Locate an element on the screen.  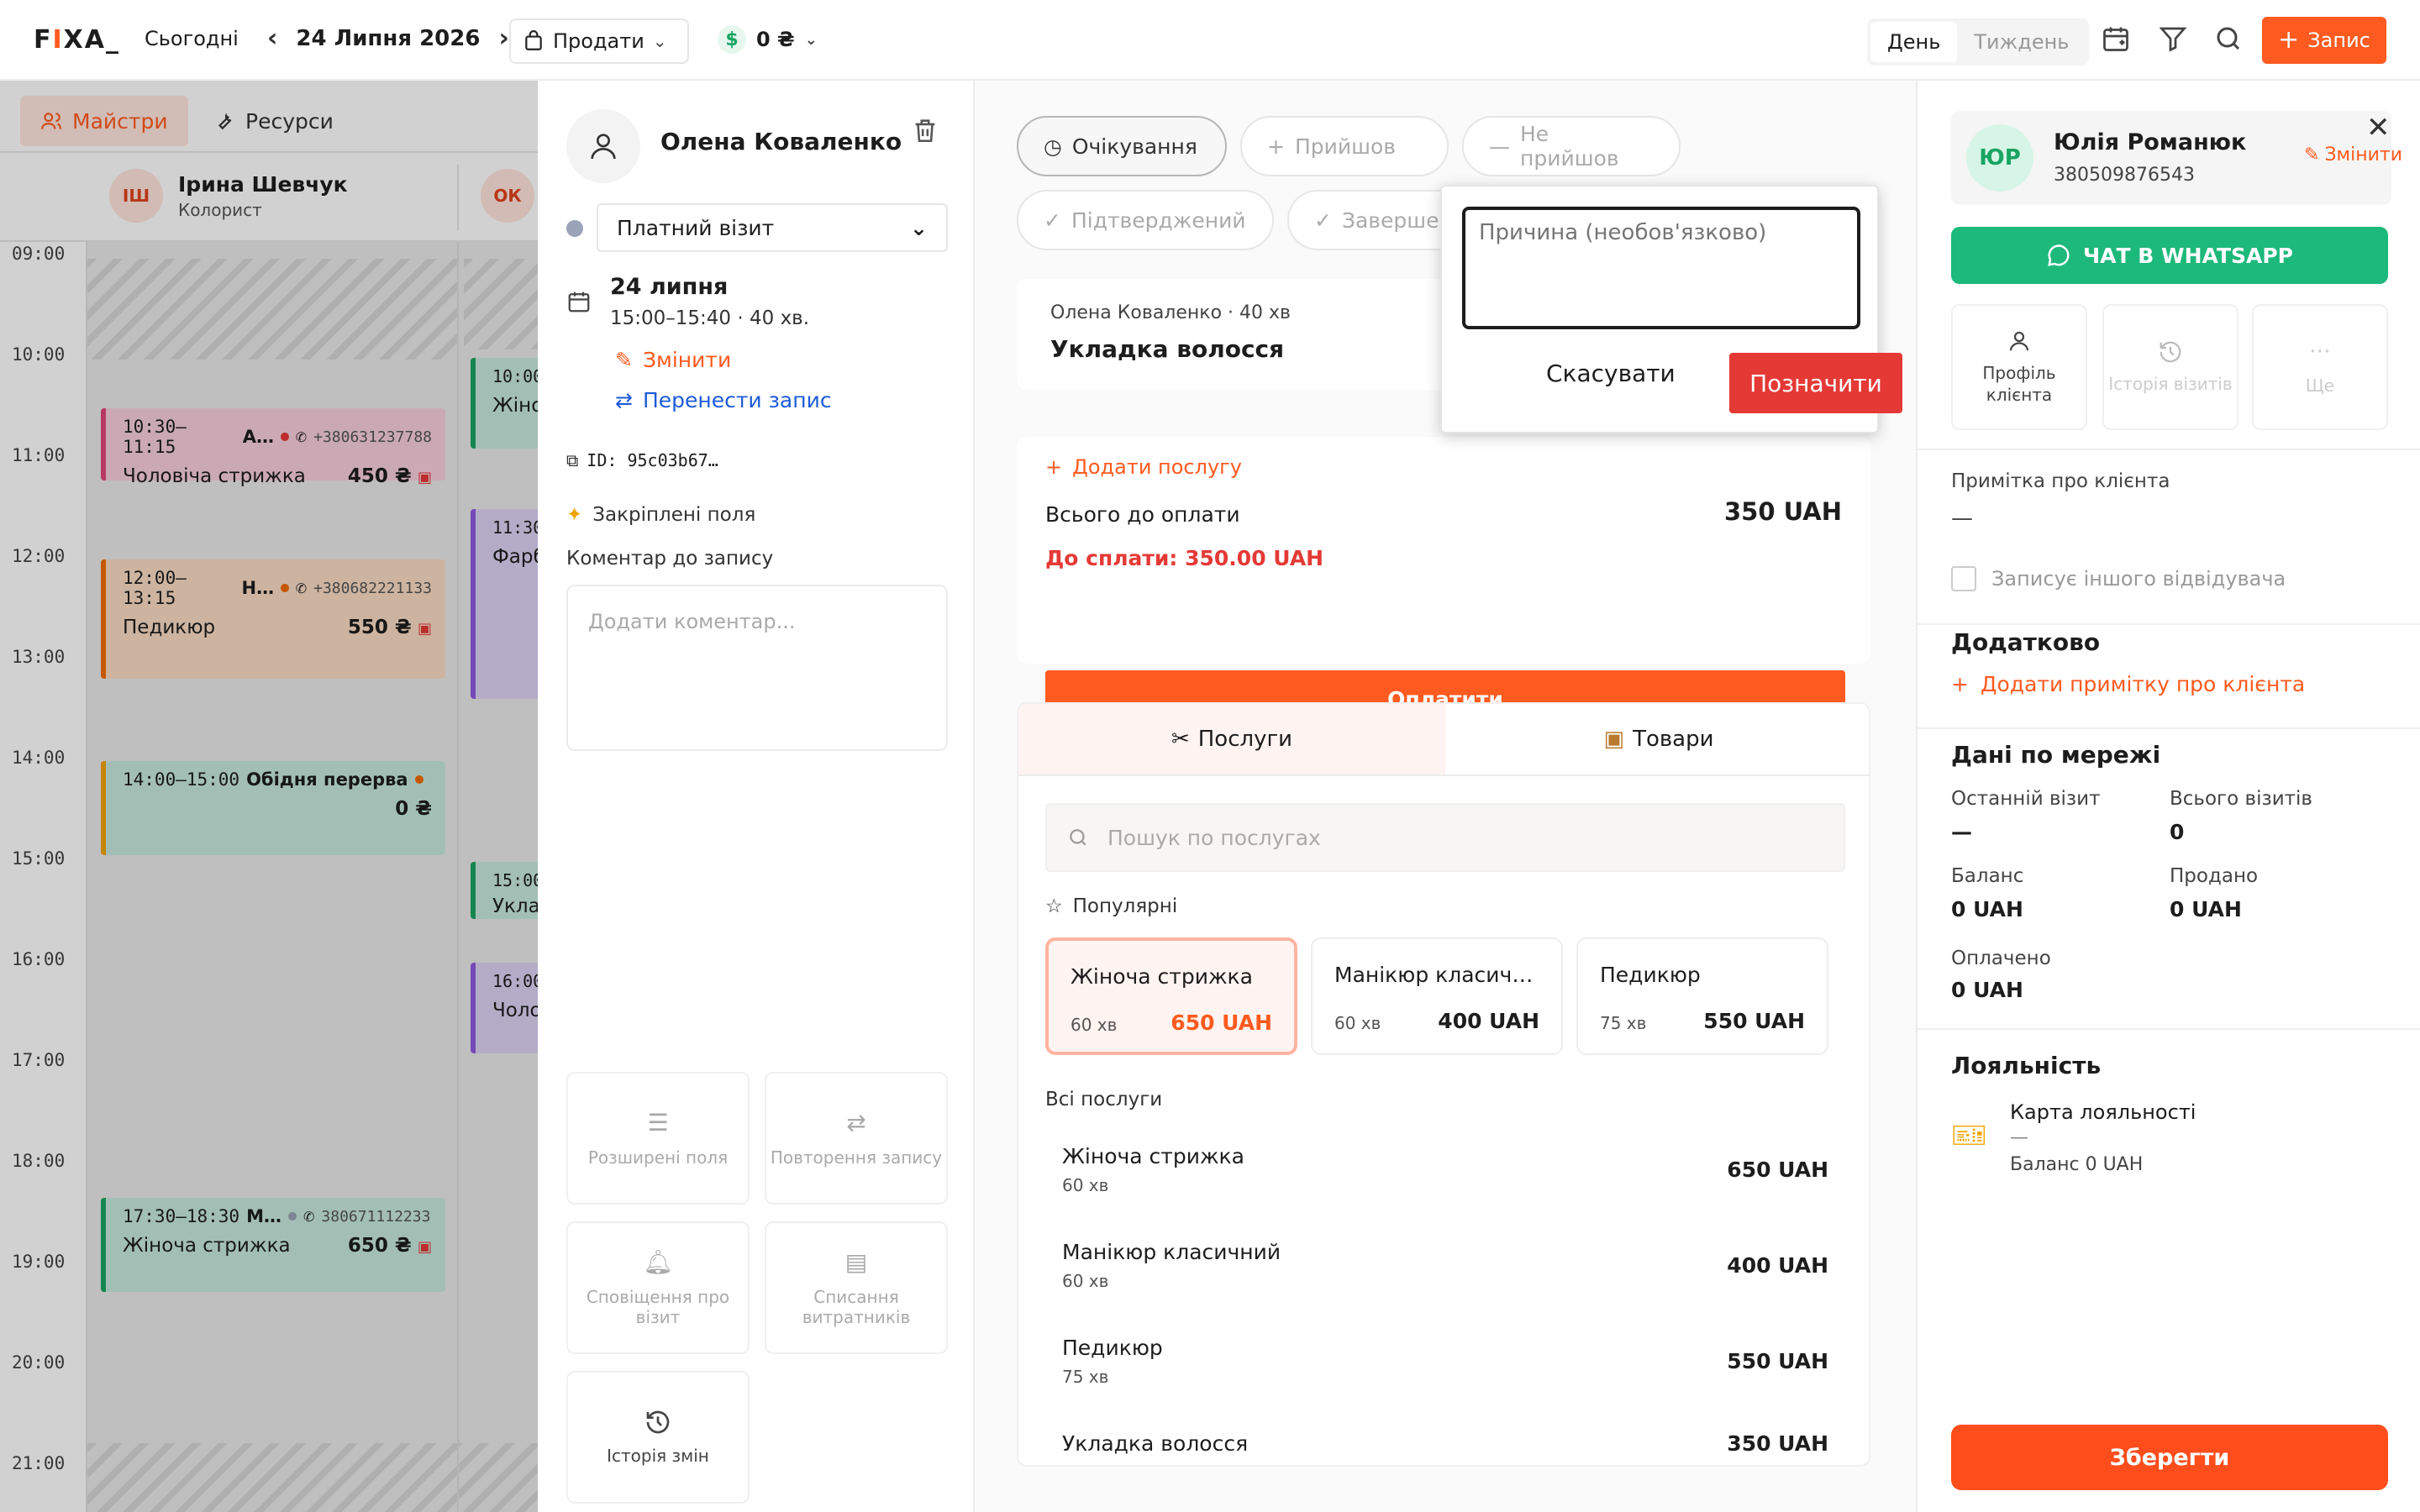
client-name: Олена Коваленко is located at coordinates (781, 141).